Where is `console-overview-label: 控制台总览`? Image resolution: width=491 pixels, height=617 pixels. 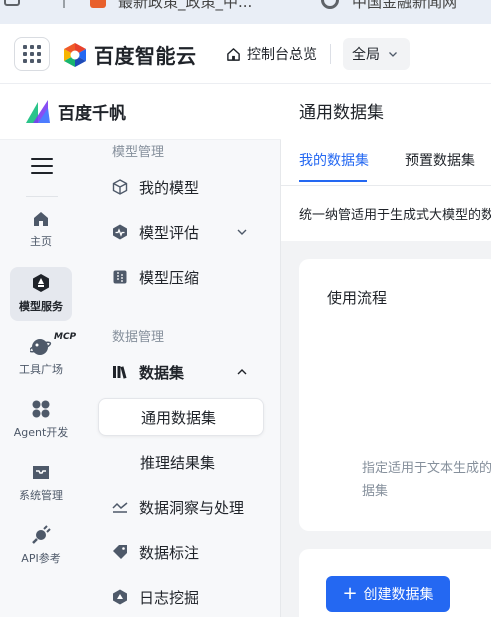
console-overview-label: 控制台总览 is located at coordinates (282, 55).